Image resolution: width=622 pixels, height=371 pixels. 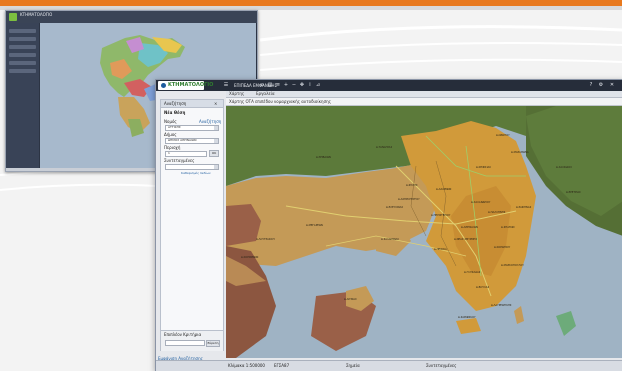 I want to click on map-label: Δ.ΑΧΑΡΝΩΝ, so click(x=444, y=189).